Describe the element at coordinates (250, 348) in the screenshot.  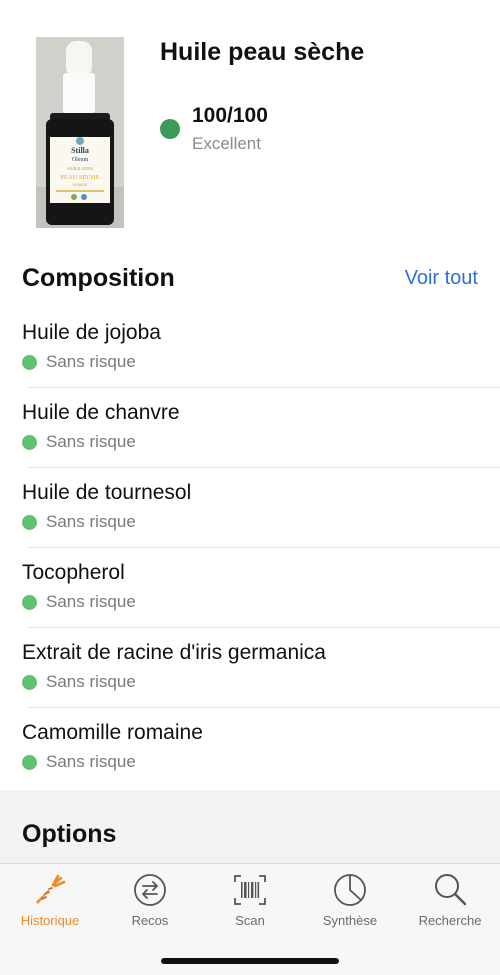
I see `ingredient-row: Huile de jojoba Sans risque` at that location.